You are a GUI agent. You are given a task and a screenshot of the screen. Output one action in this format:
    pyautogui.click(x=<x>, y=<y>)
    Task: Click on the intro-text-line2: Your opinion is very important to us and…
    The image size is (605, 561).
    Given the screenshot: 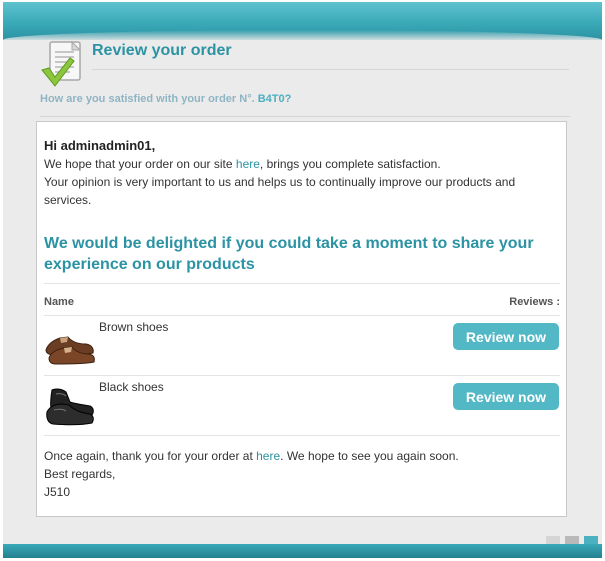 What is the action you would take?
    pyautogui.click(x=280, y=191)
    